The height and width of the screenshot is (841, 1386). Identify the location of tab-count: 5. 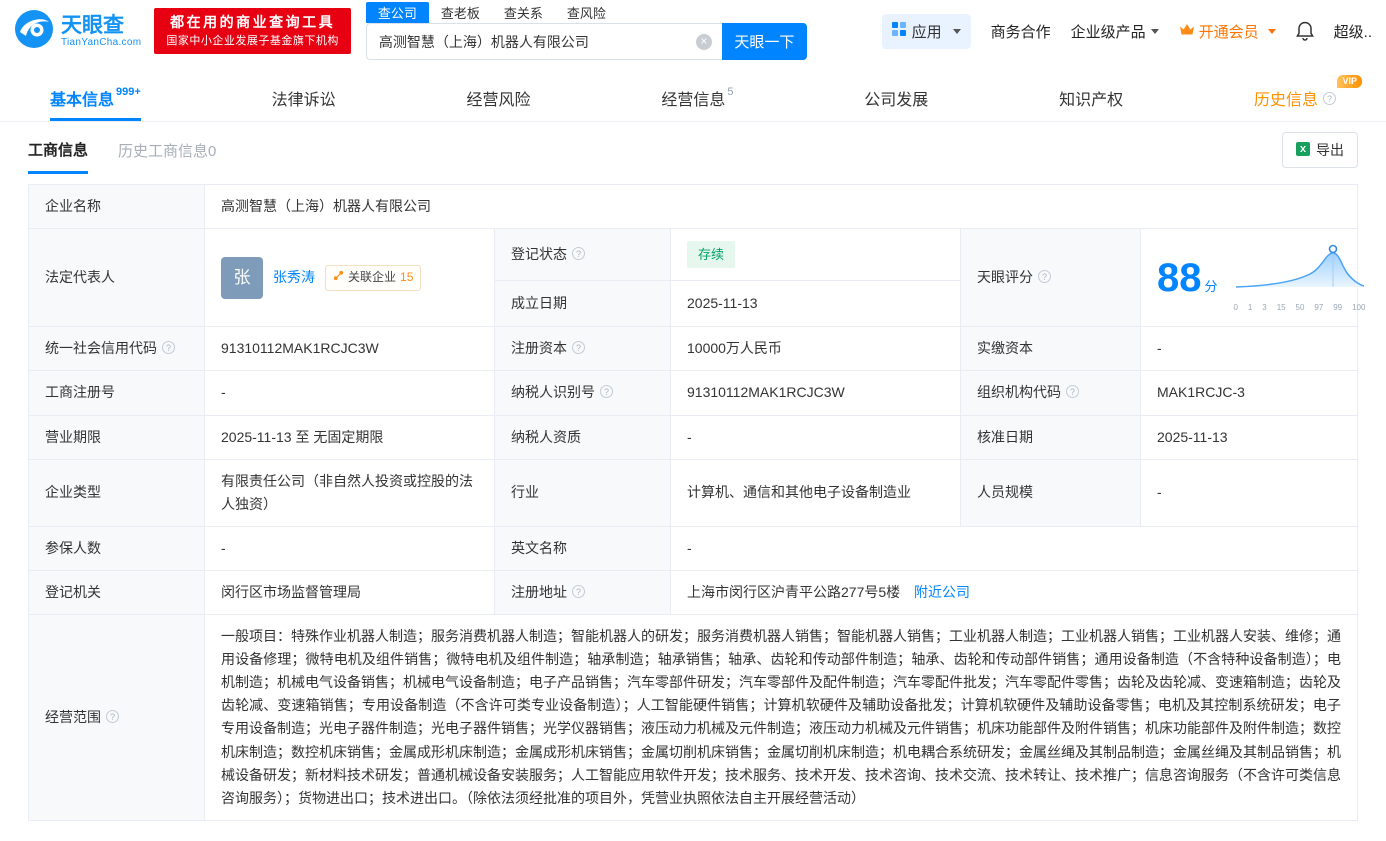
(730, 92).